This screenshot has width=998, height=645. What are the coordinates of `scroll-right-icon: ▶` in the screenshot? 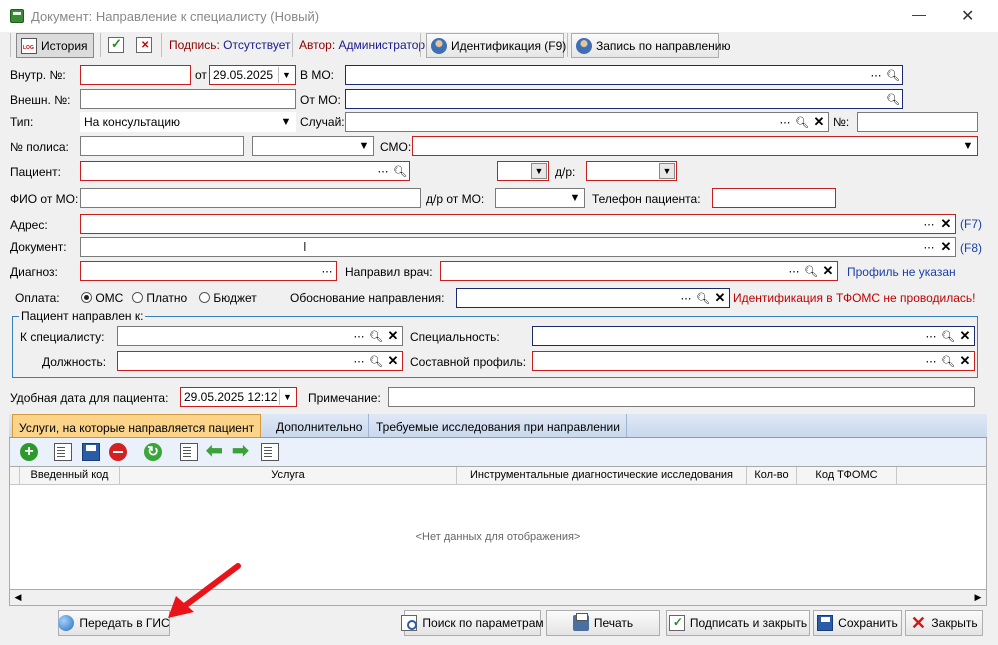 It's located at (978, 597).